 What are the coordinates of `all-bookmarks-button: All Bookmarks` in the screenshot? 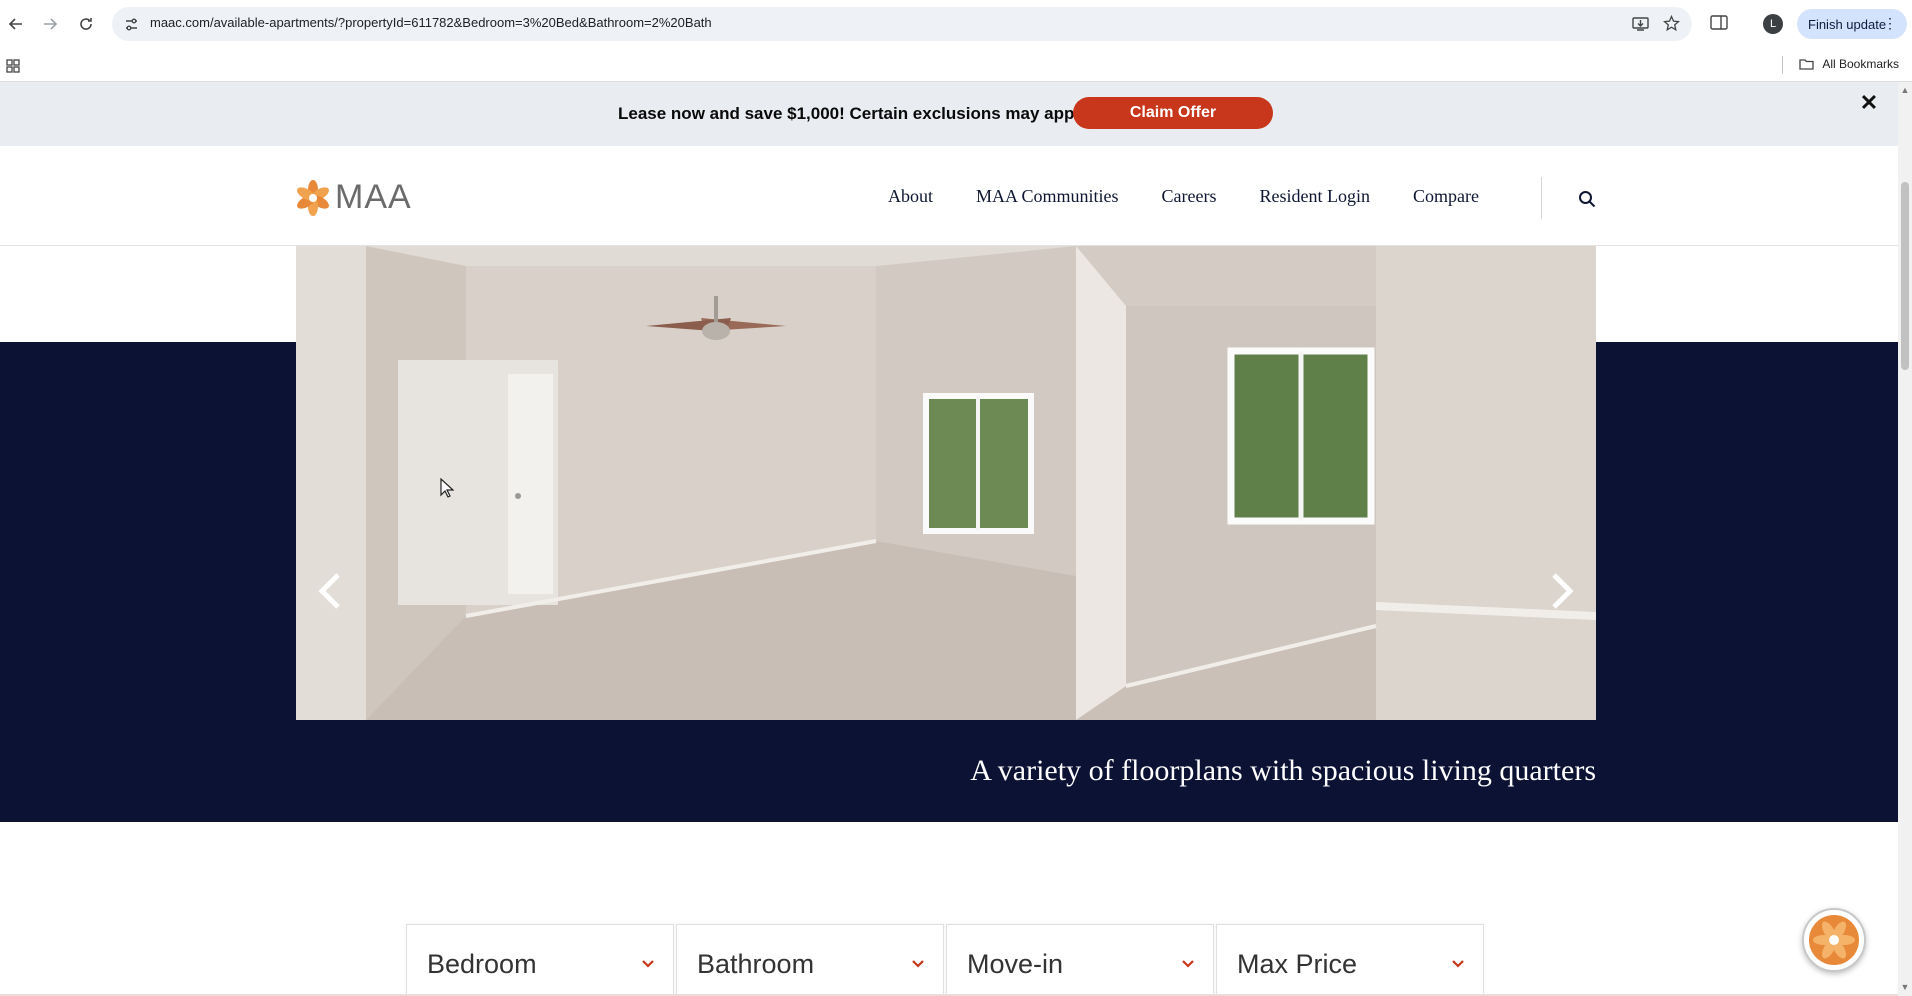 It's located at (1849, 64).